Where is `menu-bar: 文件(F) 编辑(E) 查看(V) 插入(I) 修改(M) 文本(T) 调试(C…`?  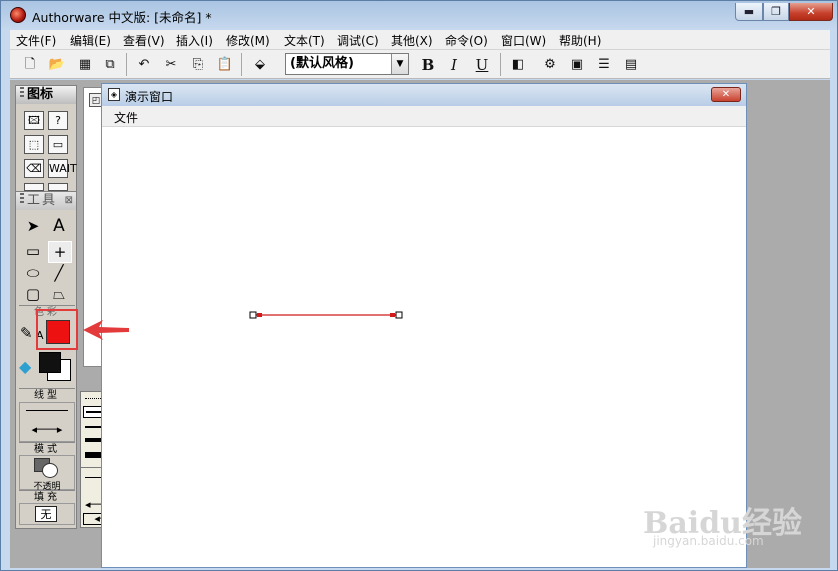
menu-bar: 文件(F) 编辑(E) 查看(V) 插入(I) 修改(M) 文本(T) 调试(C… is located at coordinates (420, 40).